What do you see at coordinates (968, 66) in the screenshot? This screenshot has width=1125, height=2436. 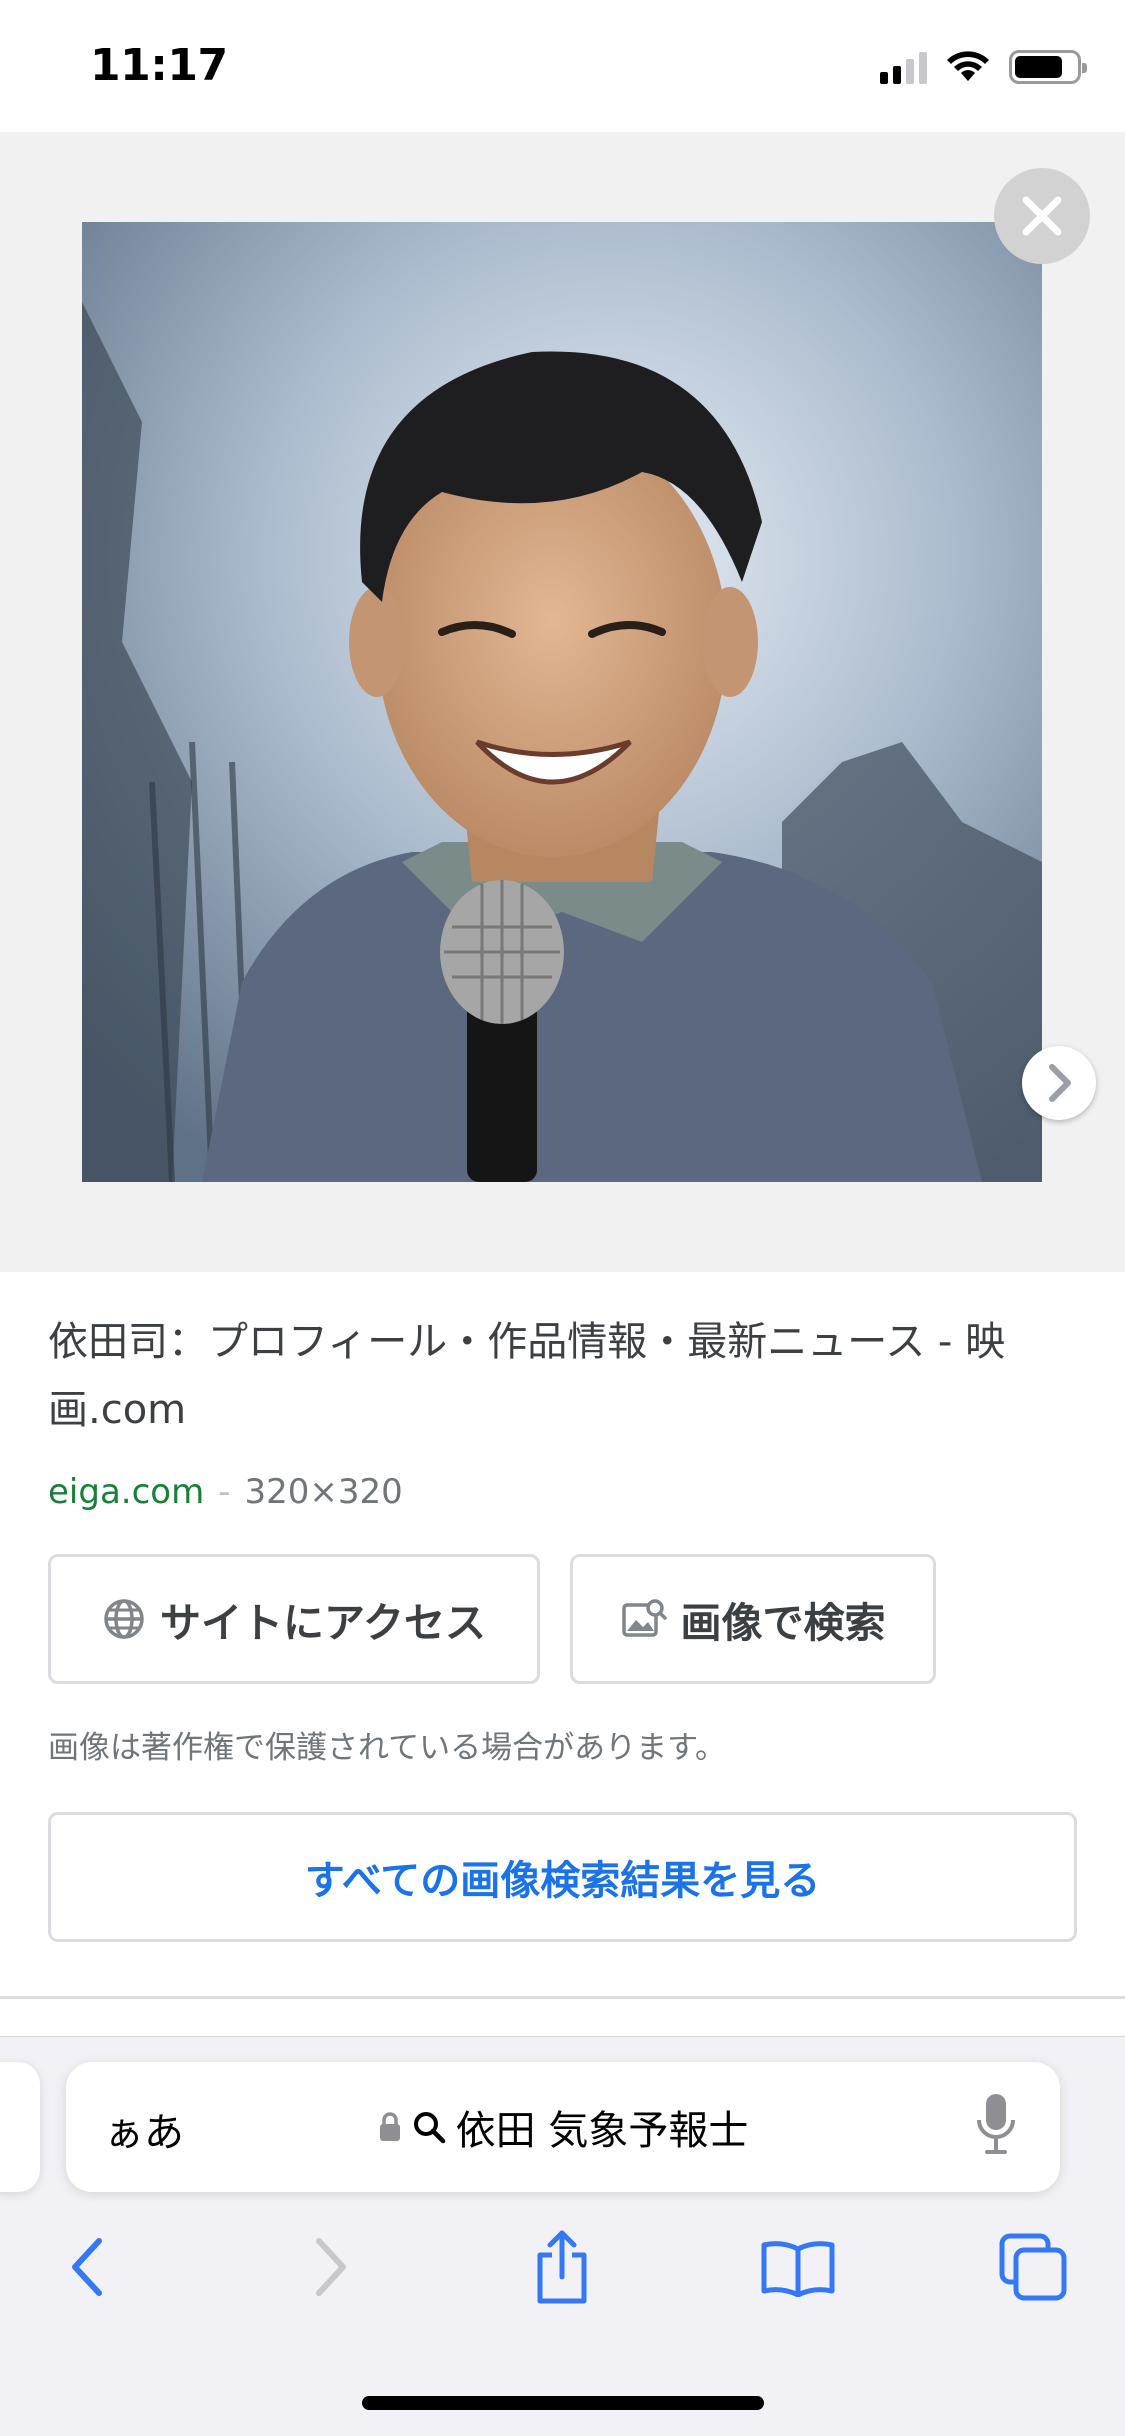 I see `wifi-icon` at bounding box center [968, 66].